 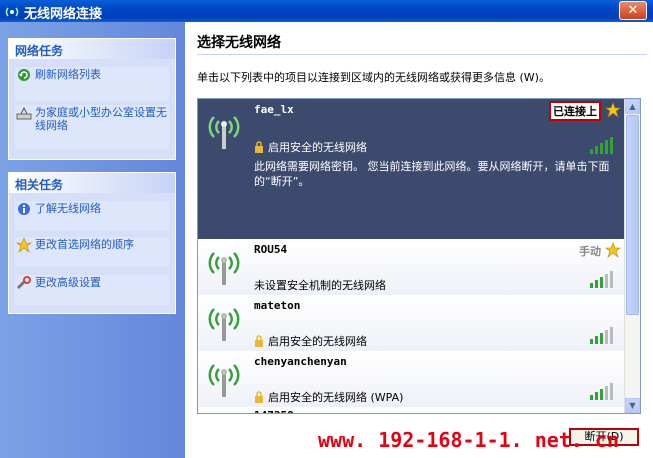 I want to click on network-name: fae_lx, so click(x=274, y=109).